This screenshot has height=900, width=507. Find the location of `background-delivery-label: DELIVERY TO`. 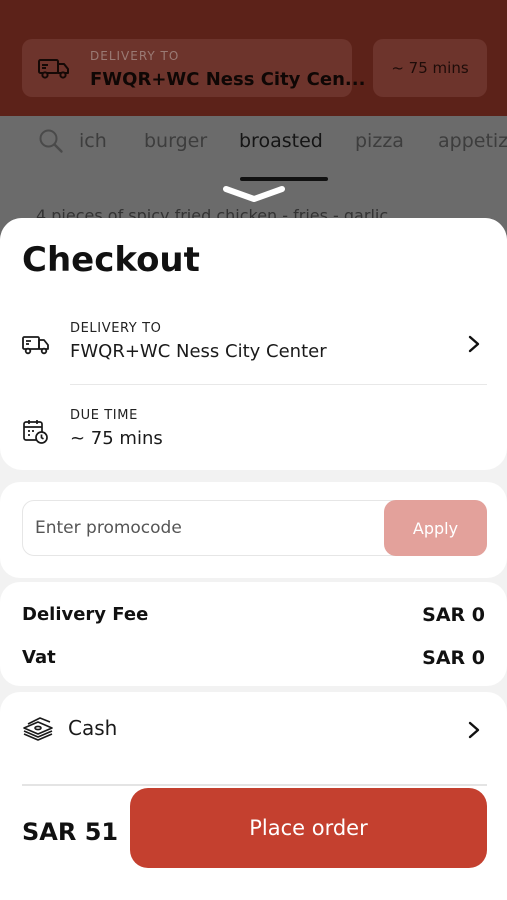

background-delivery-label: DELIVERY TO is located at coordinates (135, 56).